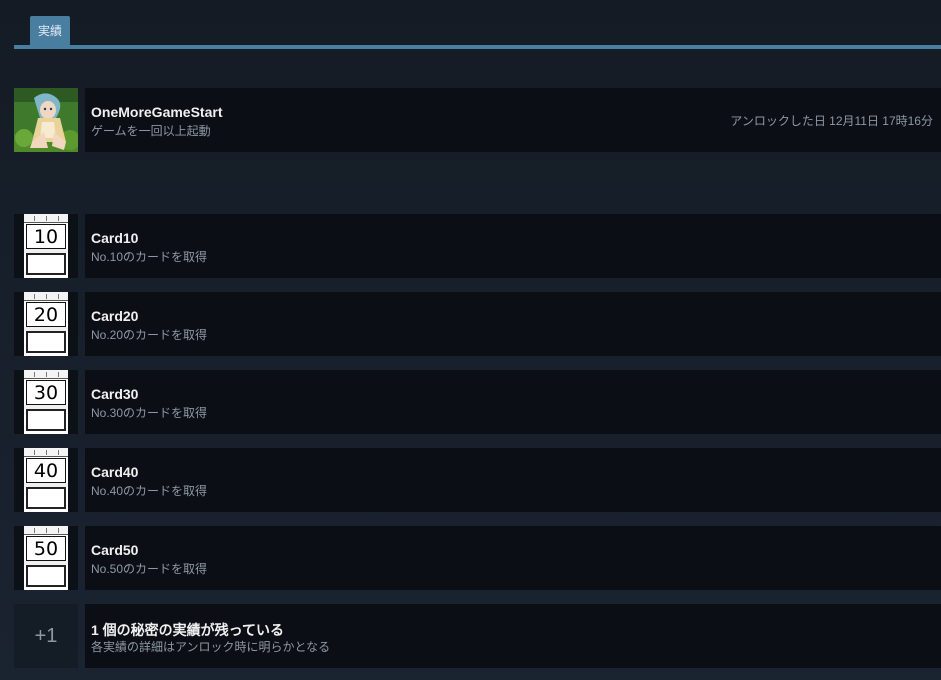 The width and height of the screenshot is (941, 680). What do you see at coordinates (513, 558) in the screenshot?
I see `achievement-body: Card50 No.50のカードを取得` at bounding box center [513, 558].